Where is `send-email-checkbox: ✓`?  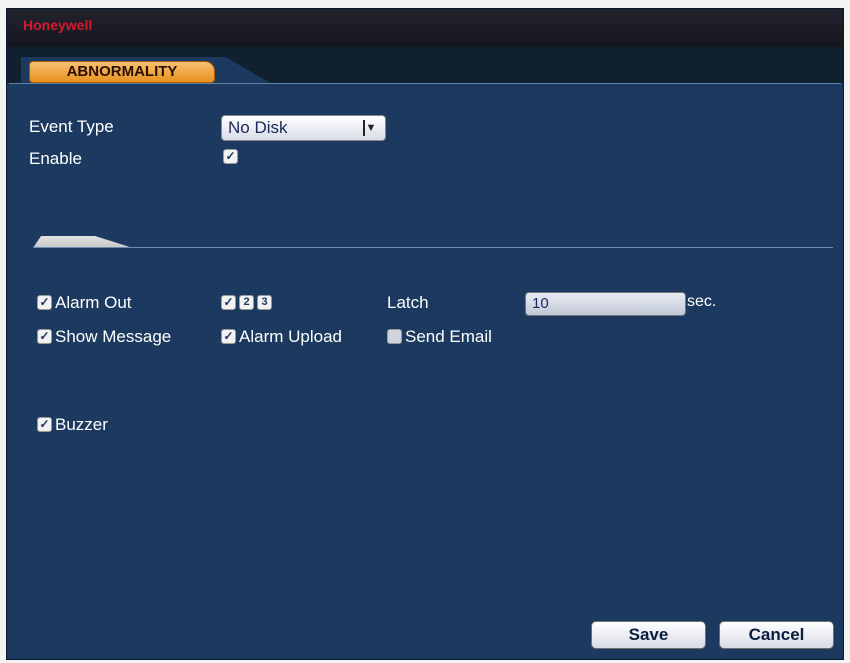
send-email-checkbox: ✓ is located at coordinates (394, 336).